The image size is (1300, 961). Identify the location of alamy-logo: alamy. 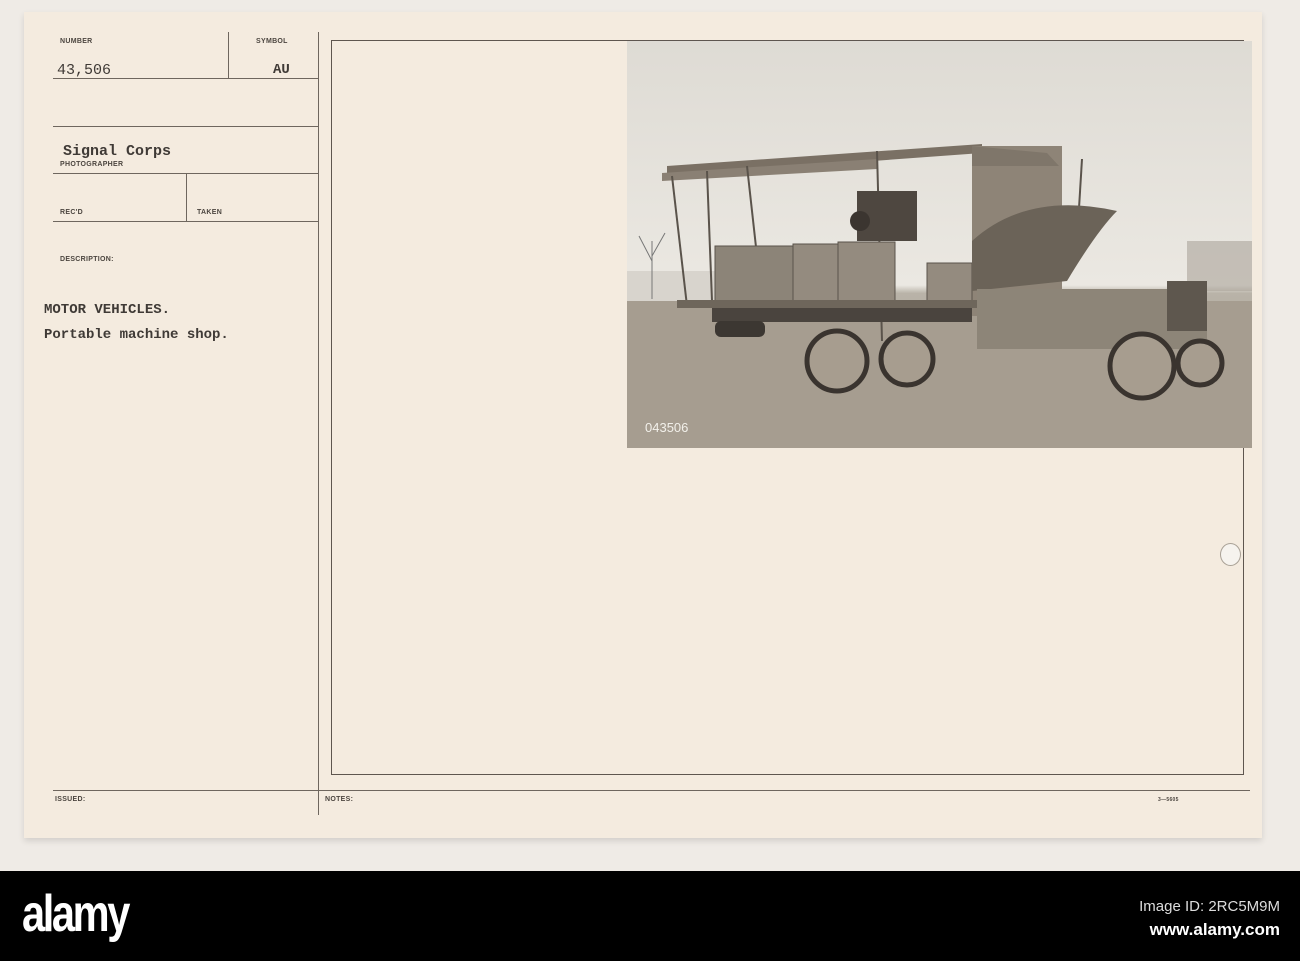
(76, 914).